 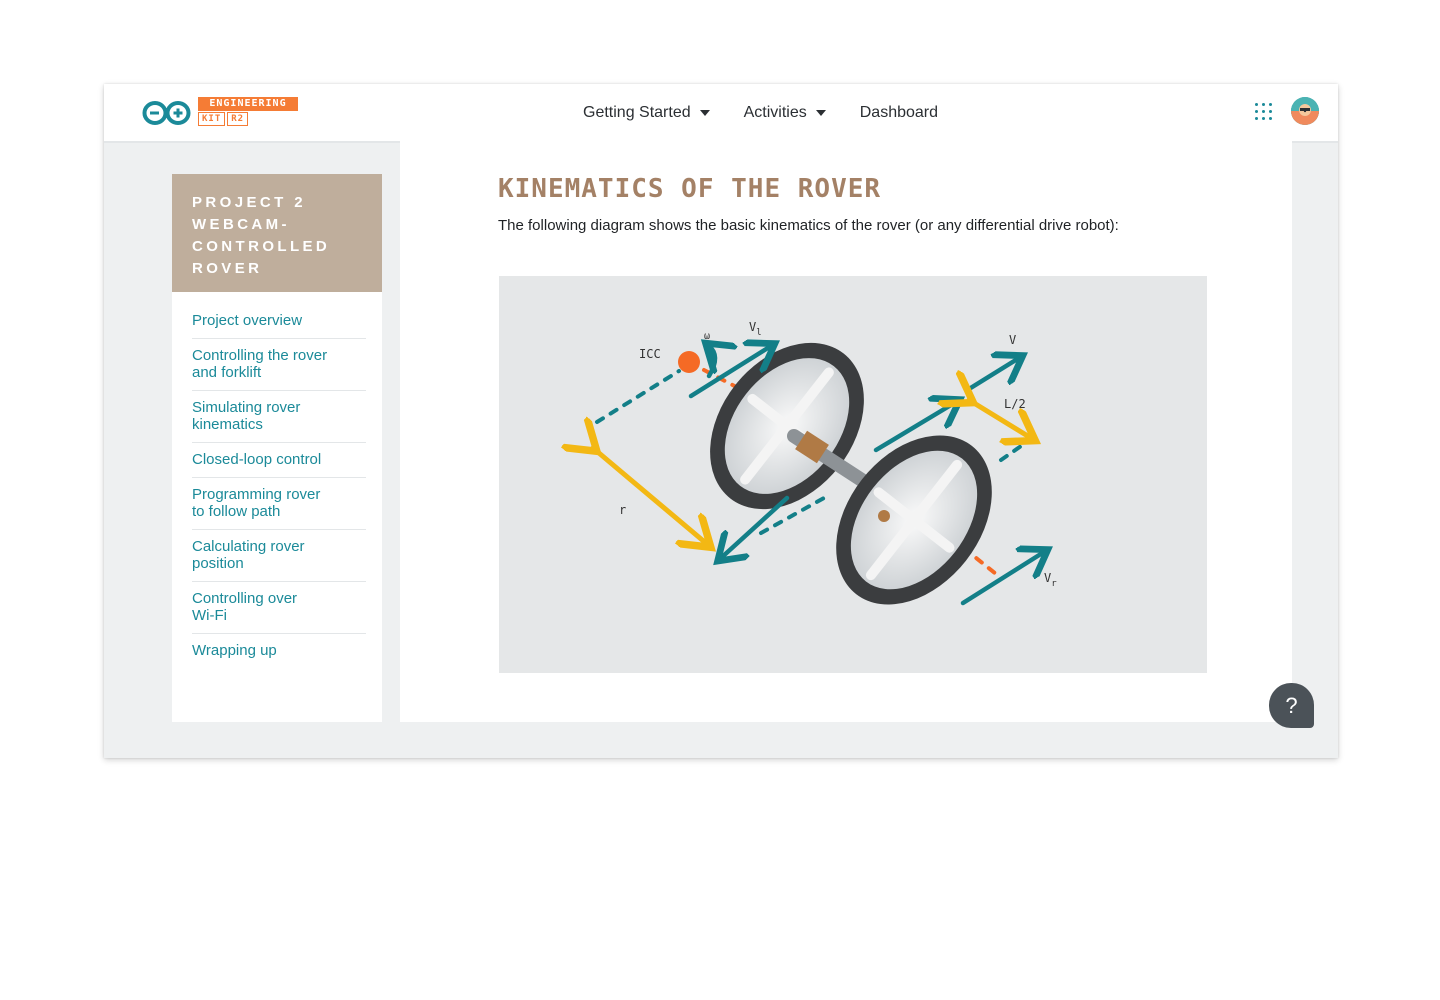 What do you see at coordinates (689, 362) in the screenshot?
I see `icc-point` at bounding box center [689, 362].